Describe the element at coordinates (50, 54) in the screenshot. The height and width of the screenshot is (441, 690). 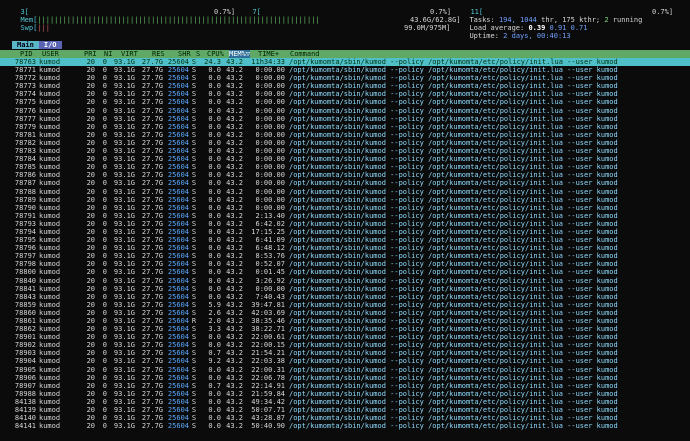
I see `col-user: USER` at that location.